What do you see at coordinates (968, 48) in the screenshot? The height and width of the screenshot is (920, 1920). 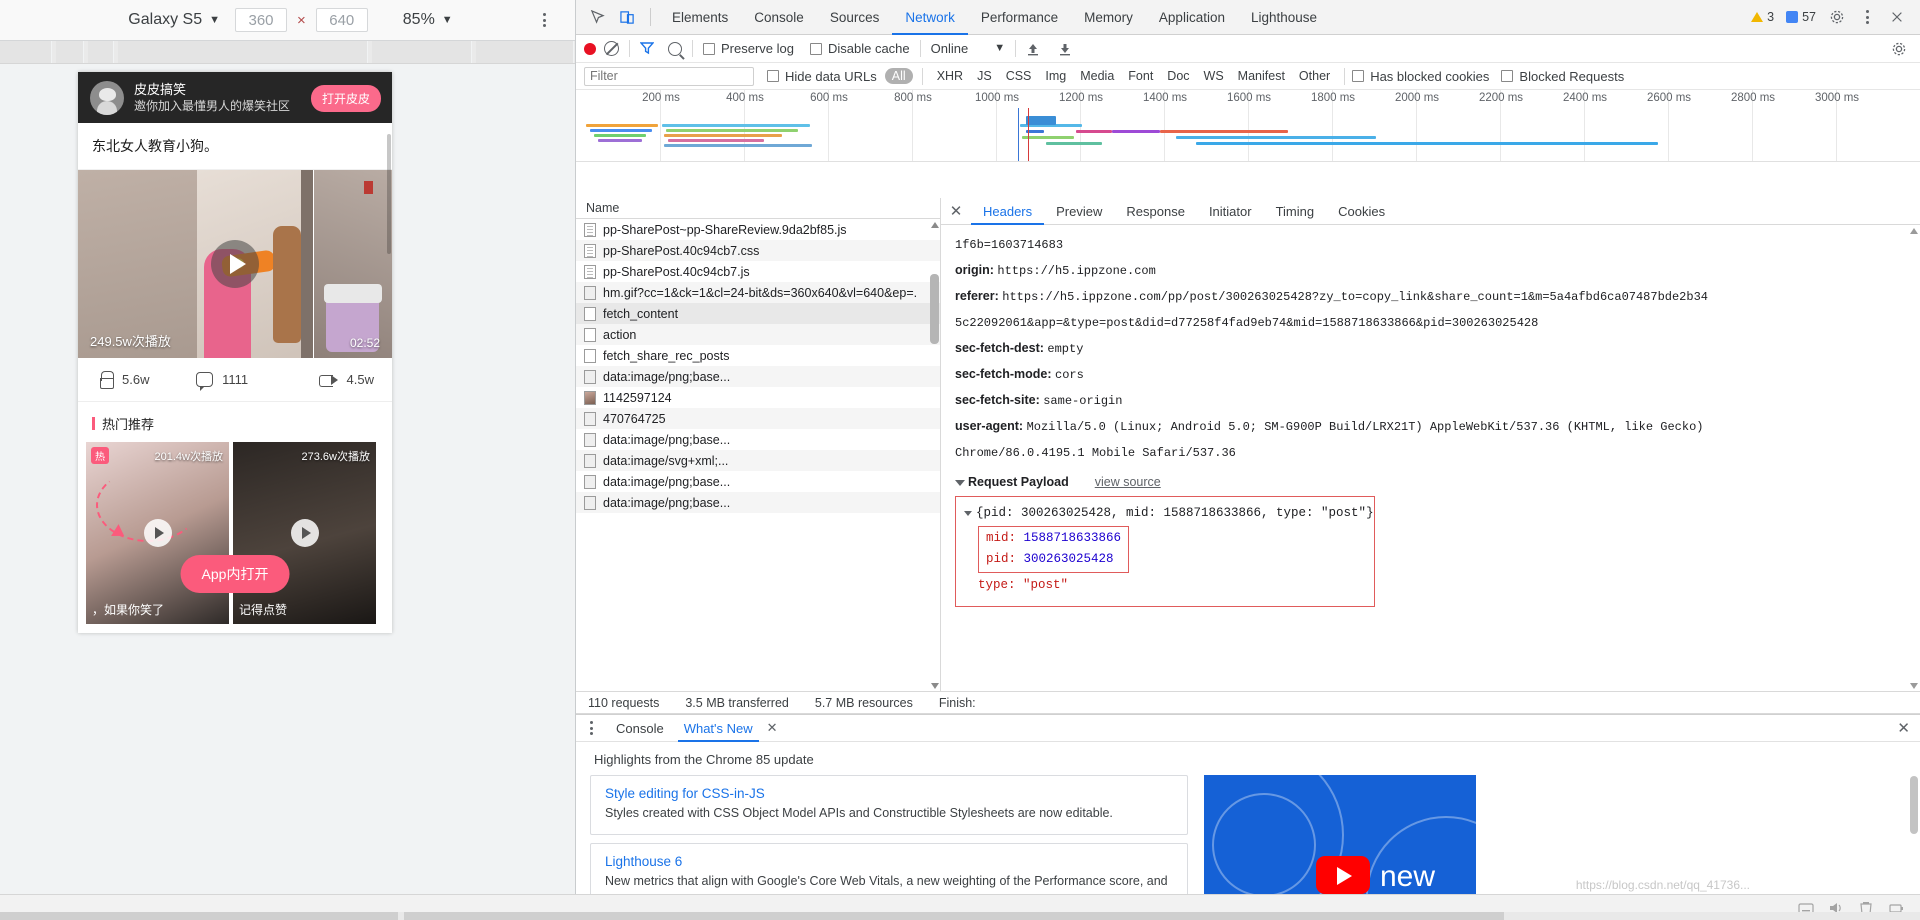 I see `throttling-select: Online ▼` at bounding box center [968, 48].